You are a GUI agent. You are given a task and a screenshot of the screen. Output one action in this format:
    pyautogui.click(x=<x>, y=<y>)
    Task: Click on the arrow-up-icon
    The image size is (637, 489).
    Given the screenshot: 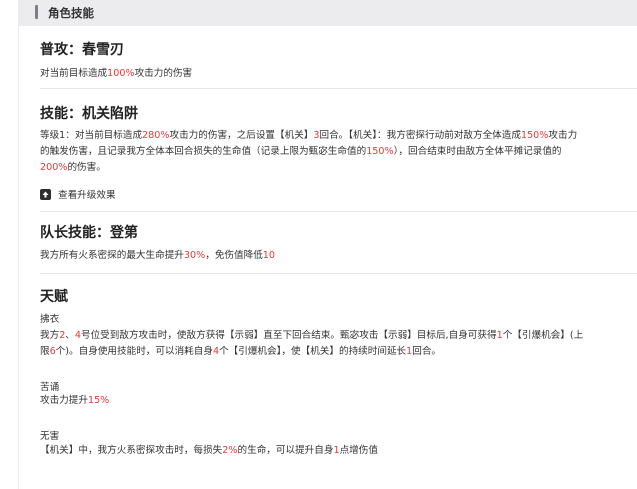 What is the action you would take?
    pyautogui.click(x=45, y=194)
    